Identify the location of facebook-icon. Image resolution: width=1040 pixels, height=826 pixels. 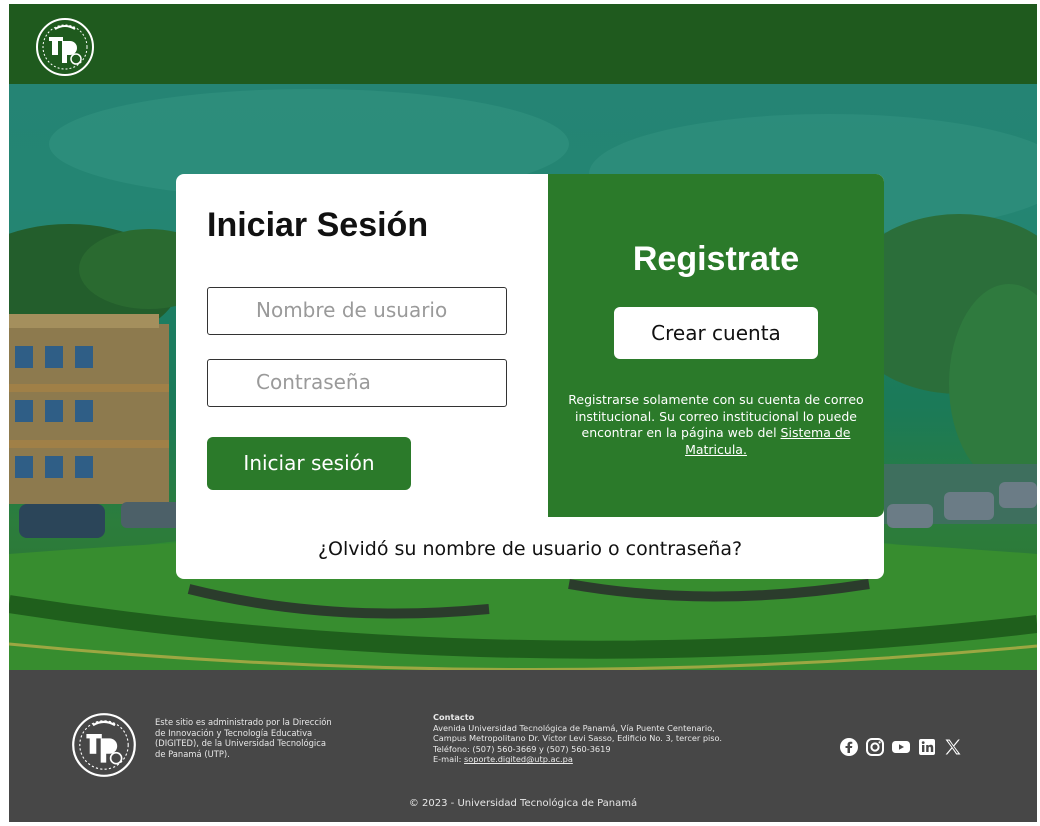
(849, 747).